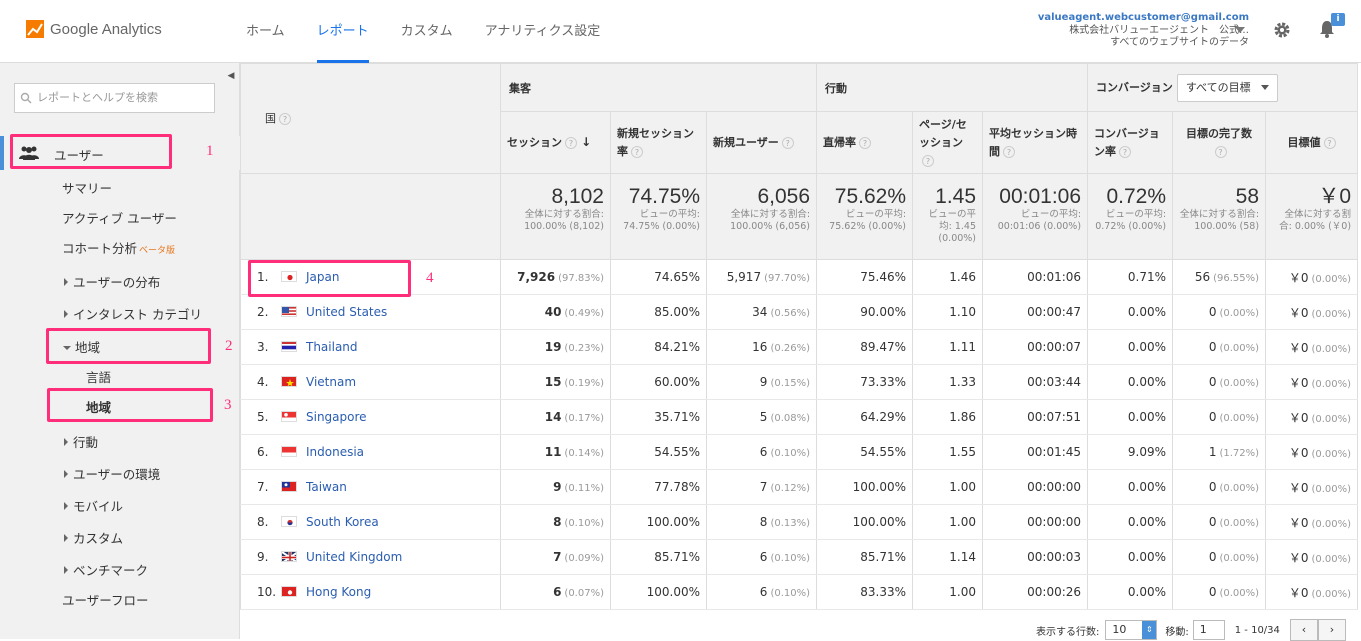 This screenshot has width=1361, height=641. Describe the element at coordinates (1219, 143) in the screenshot. I see `column-header-goal-completions: 目標の完了数?` at that location.